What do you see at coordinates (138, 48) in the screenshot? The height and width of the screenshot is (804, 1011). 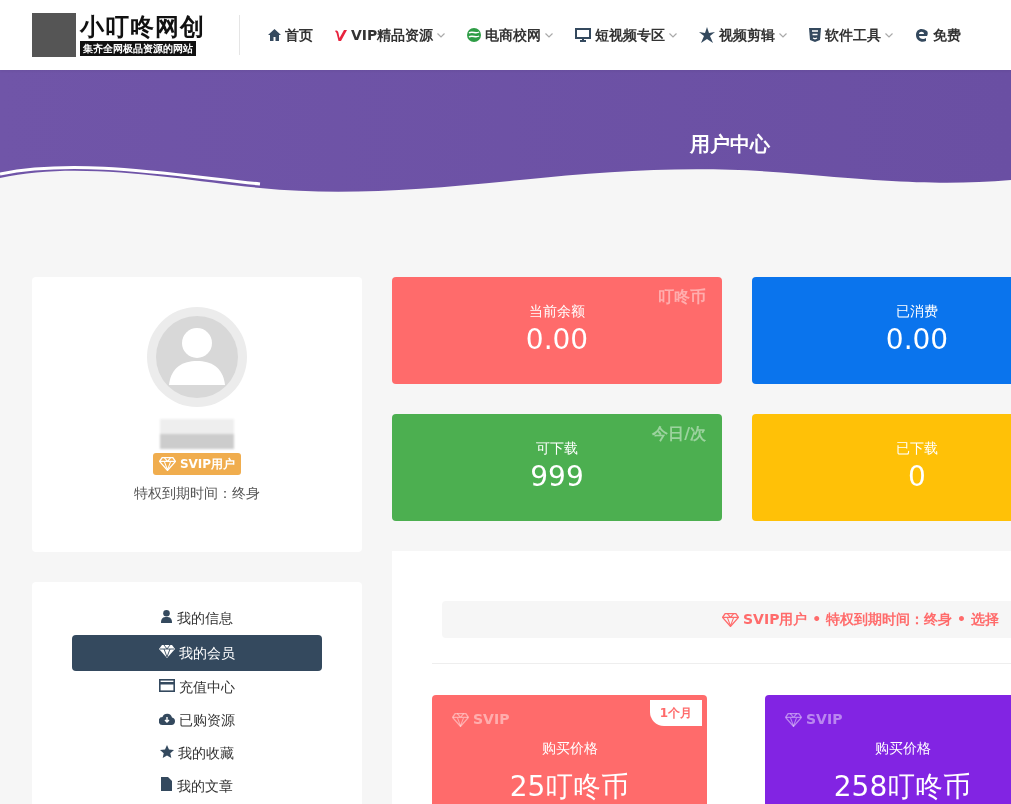 I see `site-slogan: 集齐全网极品资源的网站` at bounding box center [138, 48].